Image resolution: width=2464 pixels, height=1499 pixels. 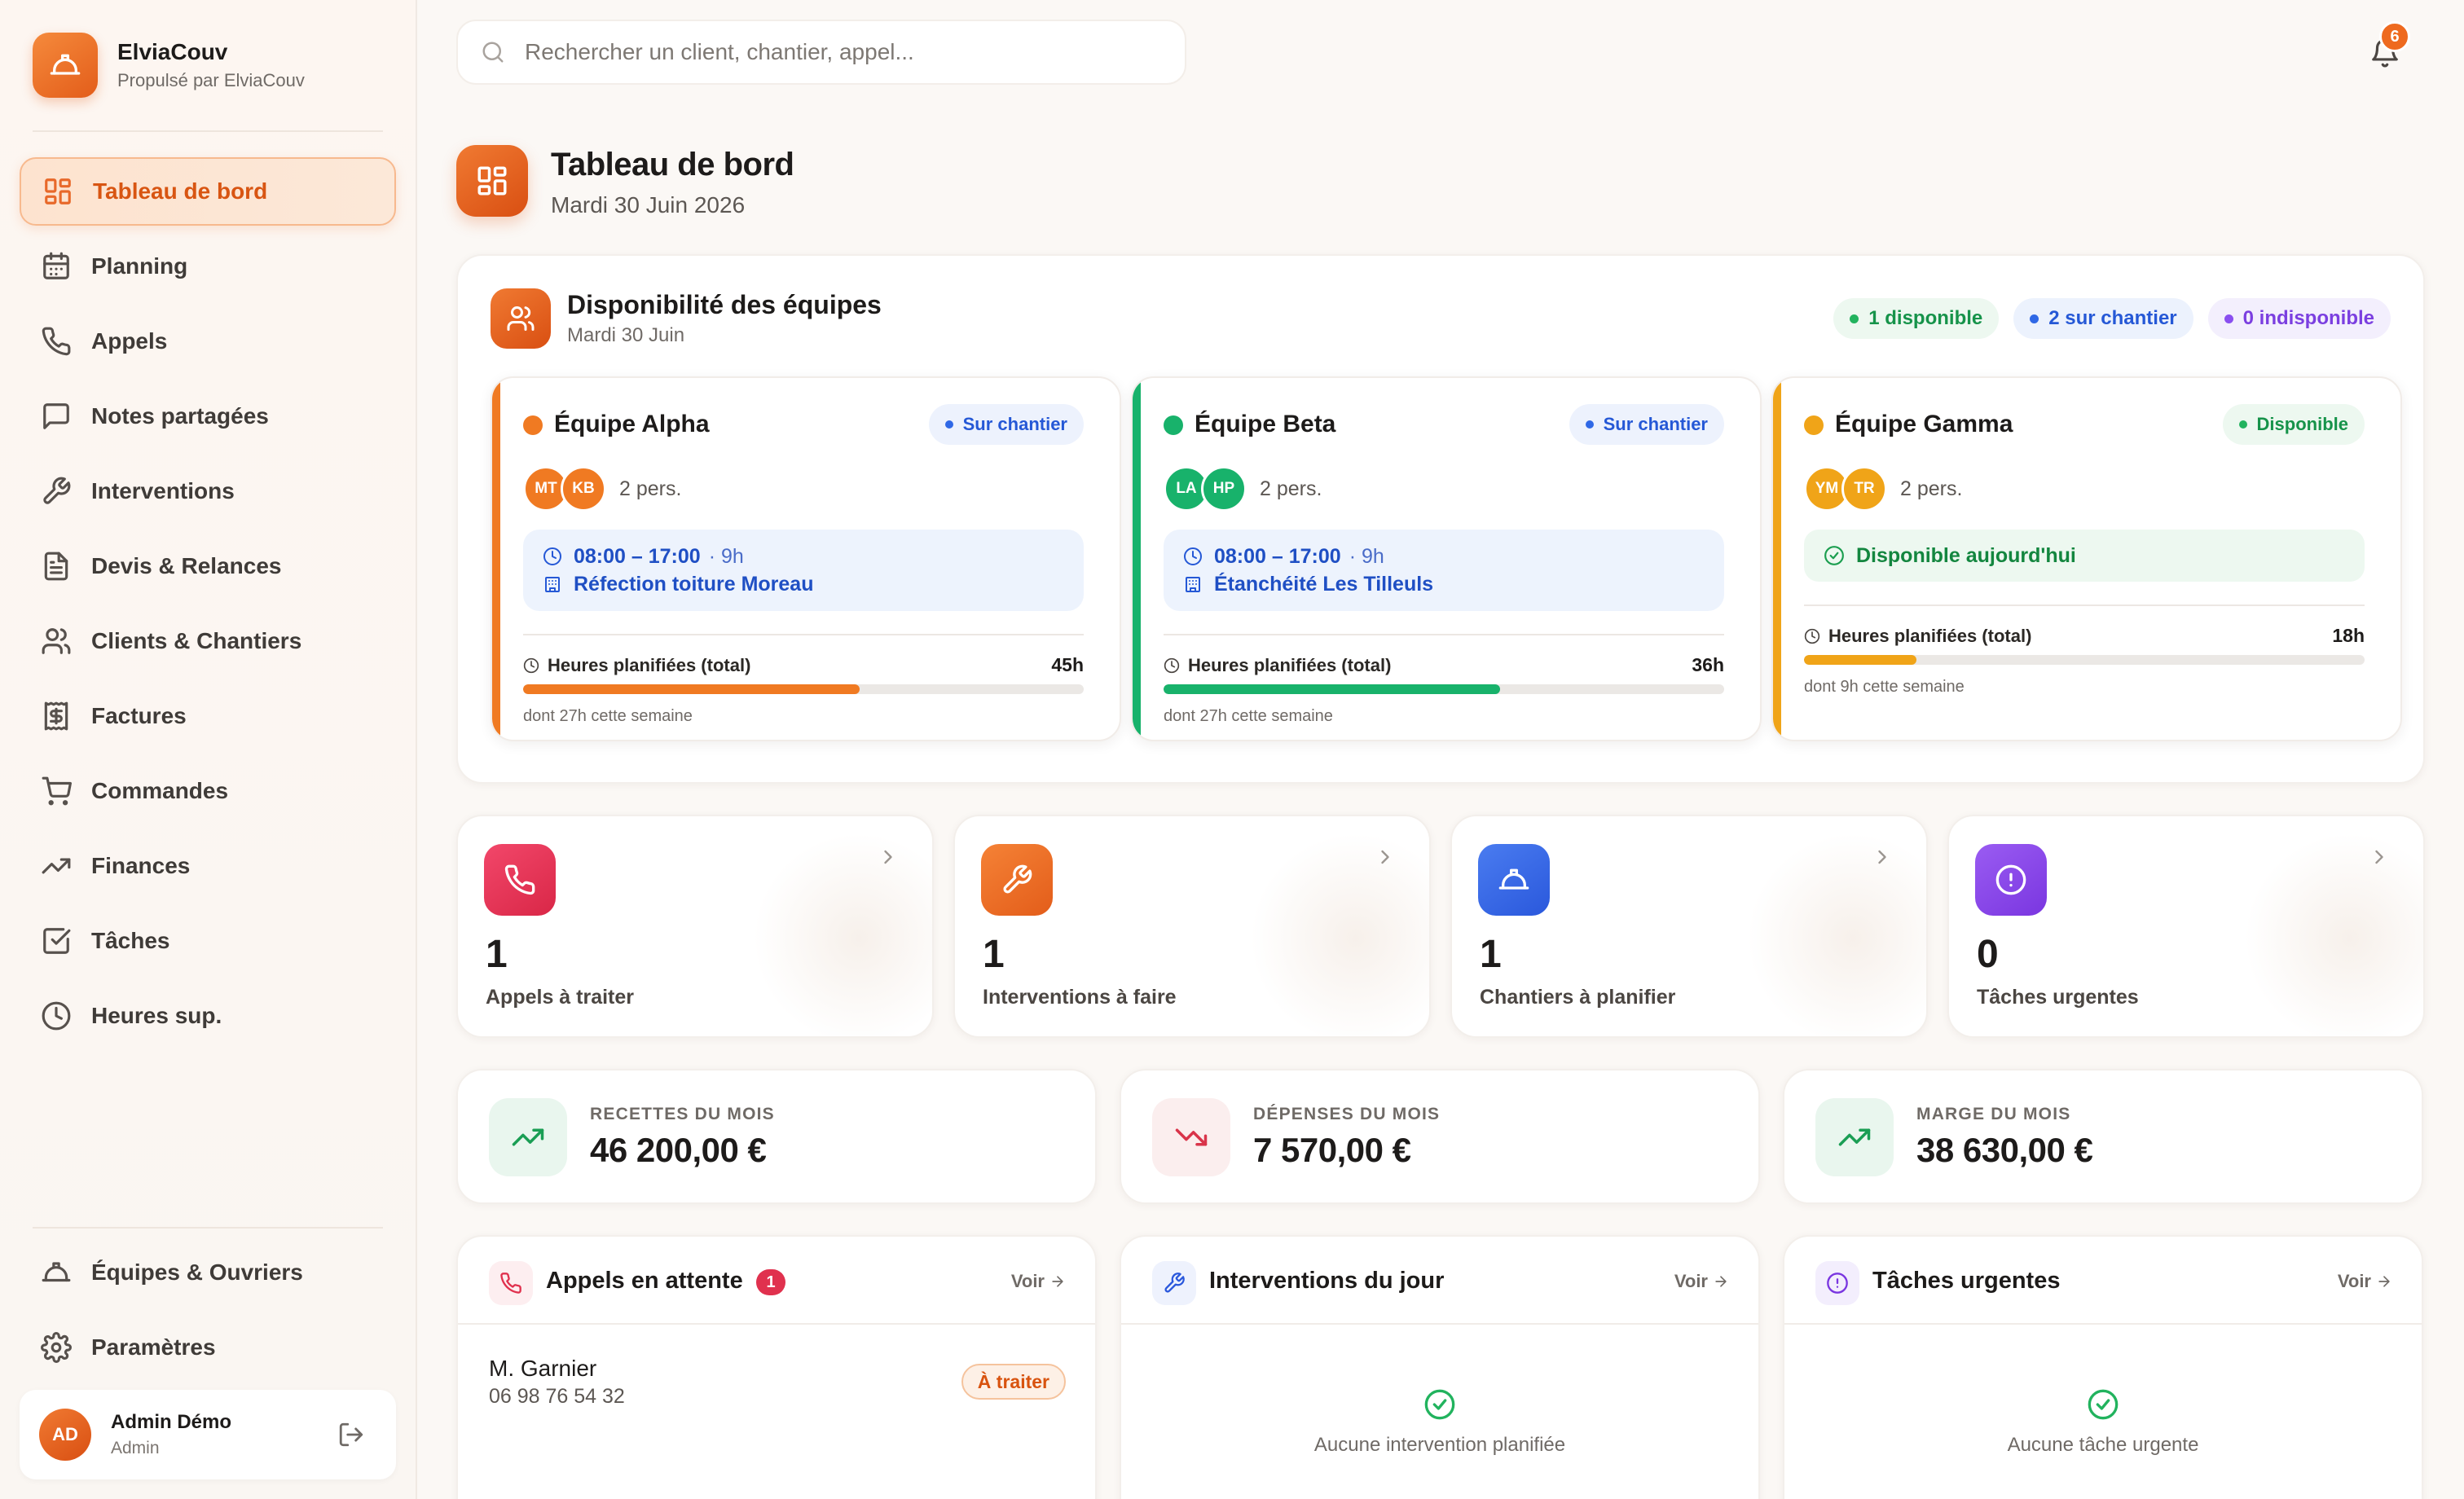 I want to click on sidebar-bottom-nav: Équipes & Ouvriers Paramètres, so click(x=208, y=1313).